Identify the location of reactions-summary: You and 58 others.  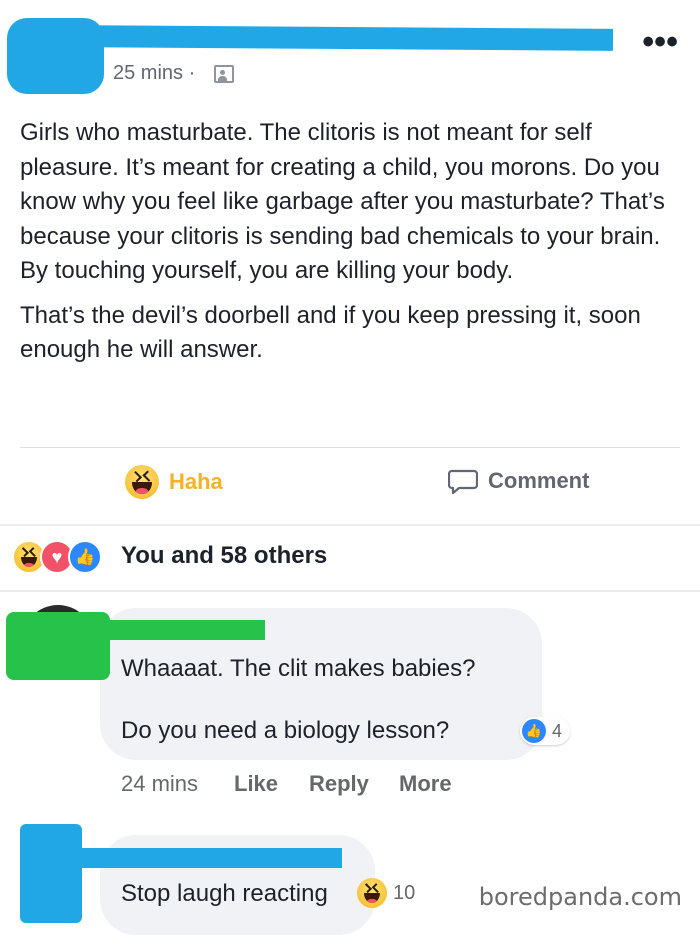
(224, 556).